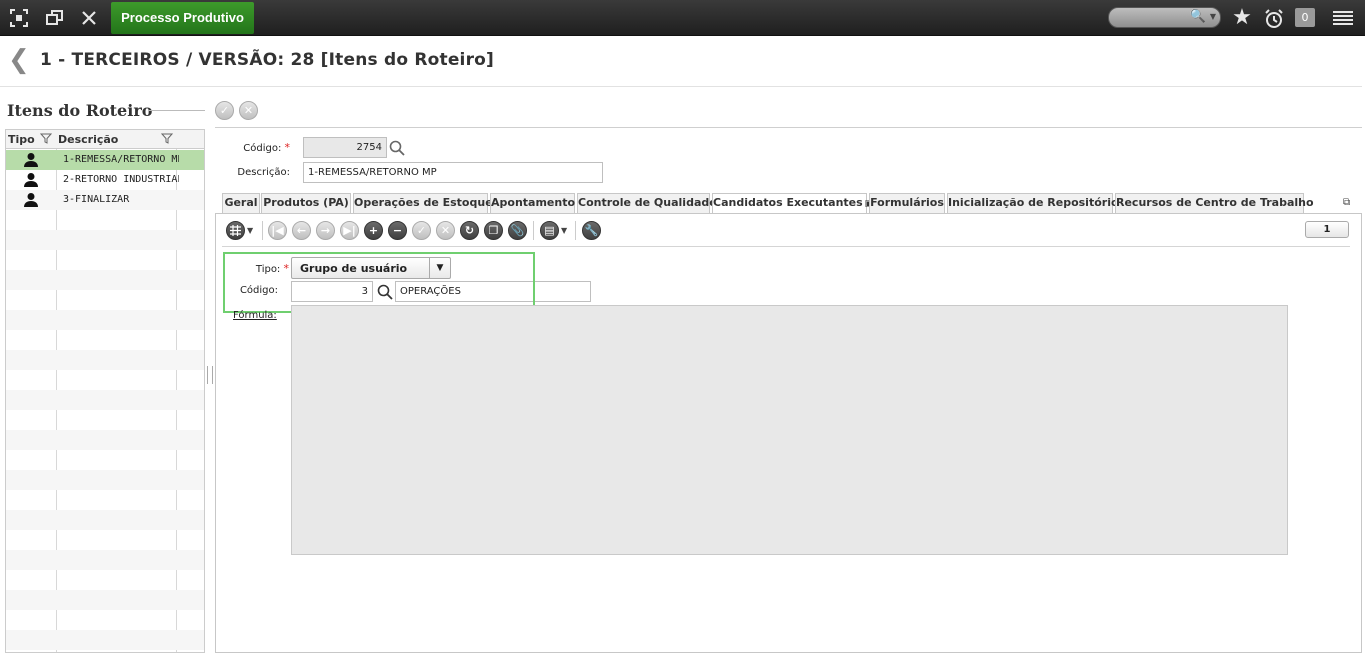 This screenshot has width=1365, height=658. I want to click on favorites-star-icon: ★, so click(1242, 18).